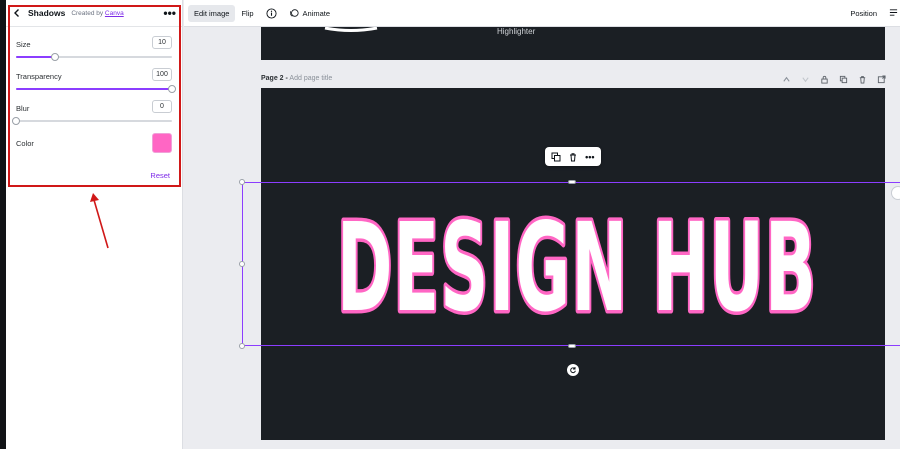  What do you see at coordinates (572, 346) in the screenshot?
I see `resize-handle-bottom` at bounding box center [572, 346].